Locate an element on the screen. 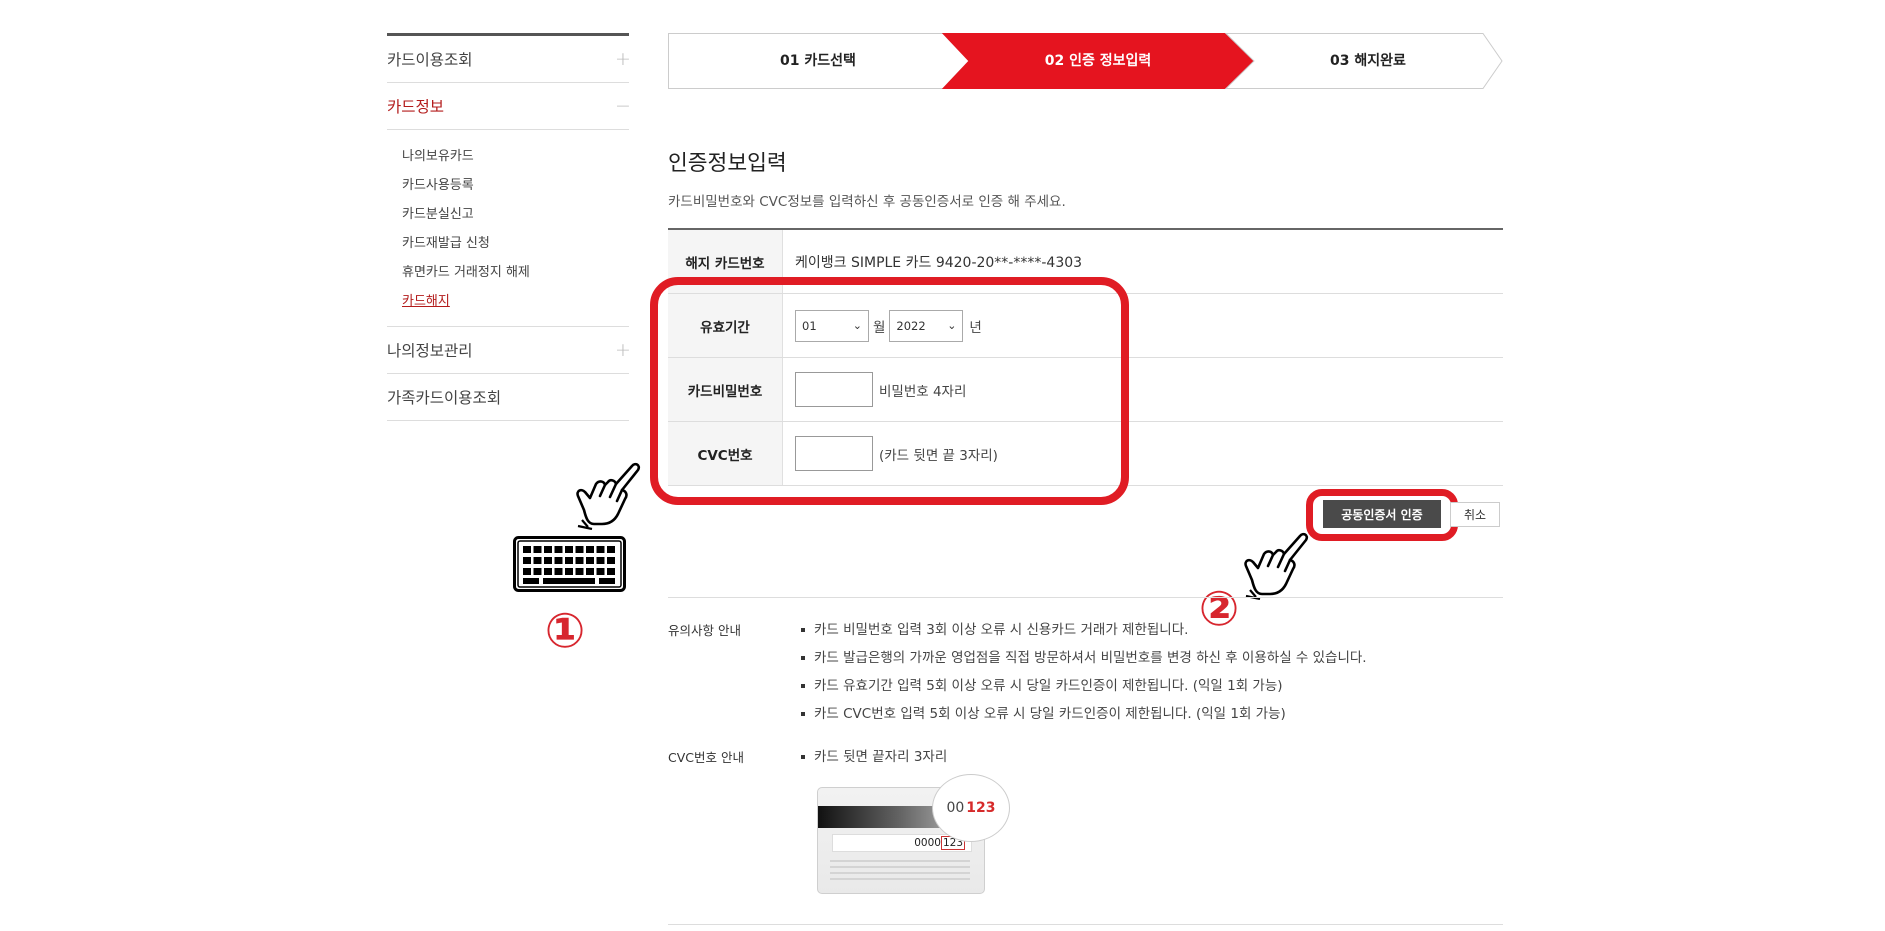 The height and width of the screenshot is (931, 1885). card-fine-print is located at coordinates (900, 872).